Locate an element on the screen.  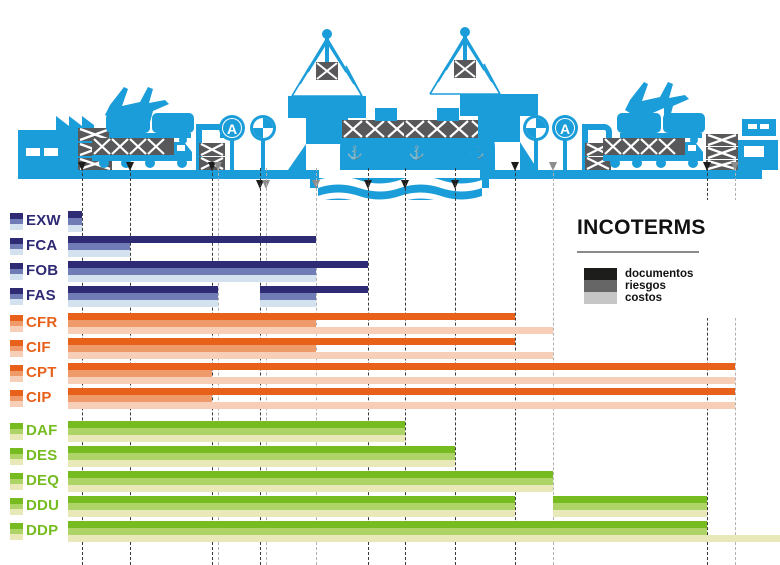
term-row: DDU is located at coordinates (390, 506).